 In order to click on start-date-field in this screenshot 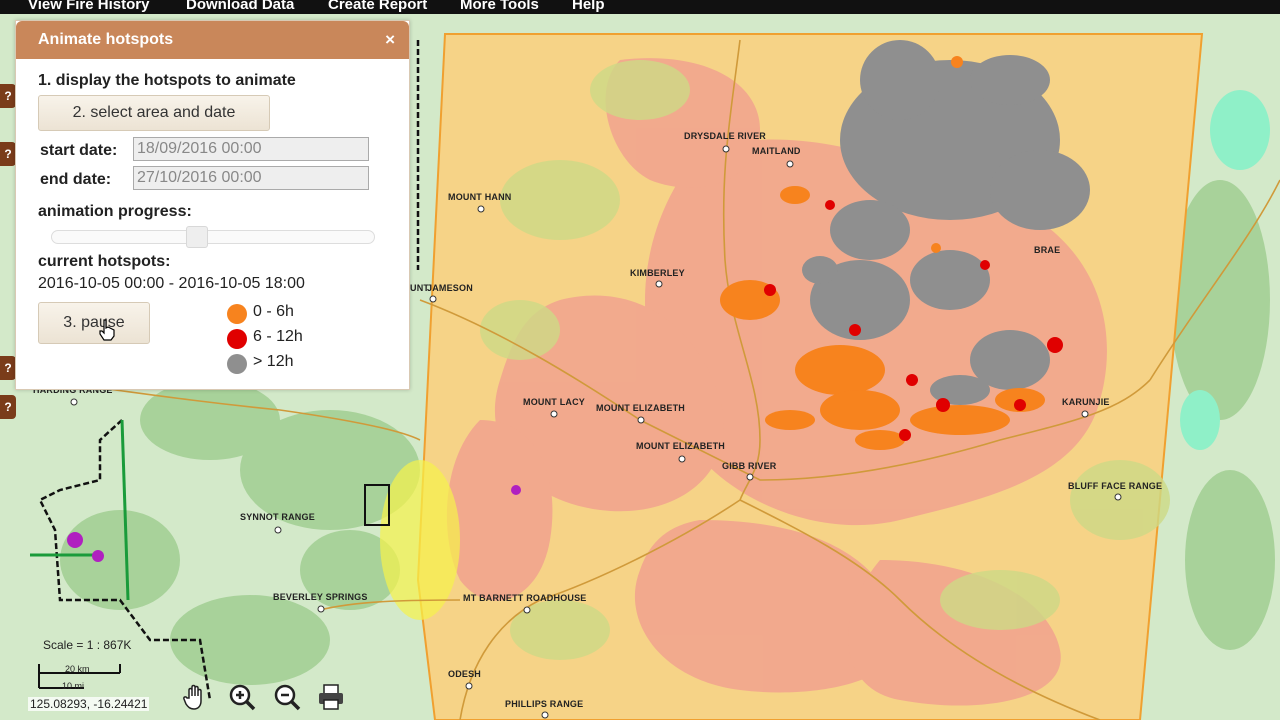, I will do `click(251, 149)`.